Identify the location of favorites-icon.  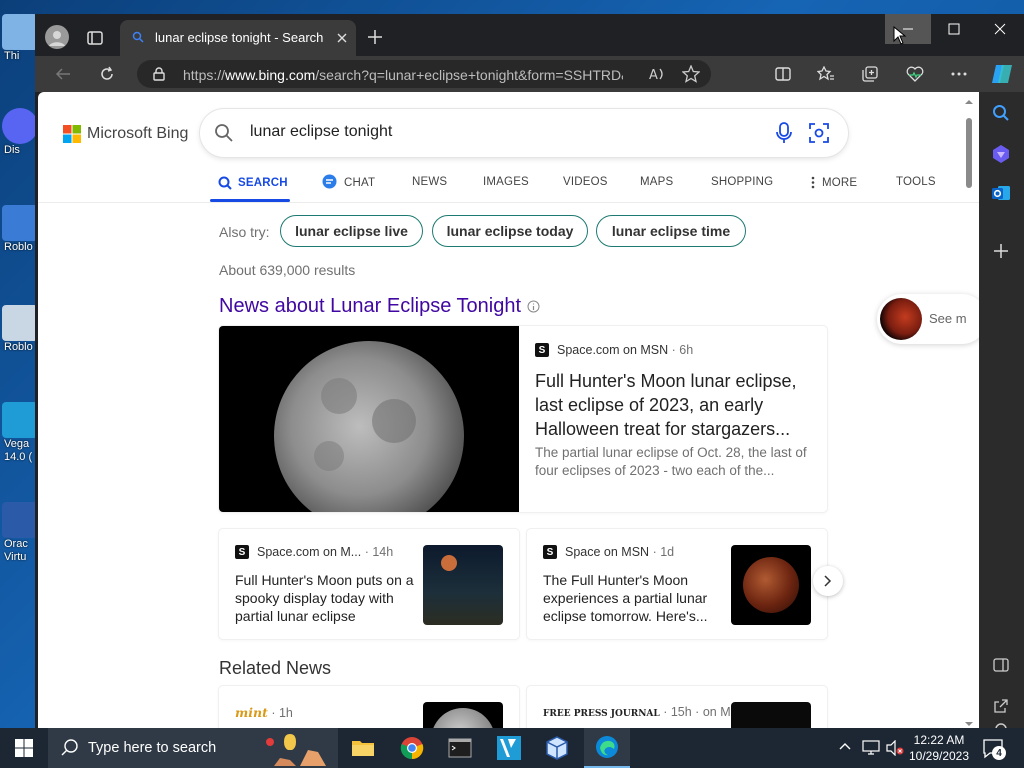
(826, 74).